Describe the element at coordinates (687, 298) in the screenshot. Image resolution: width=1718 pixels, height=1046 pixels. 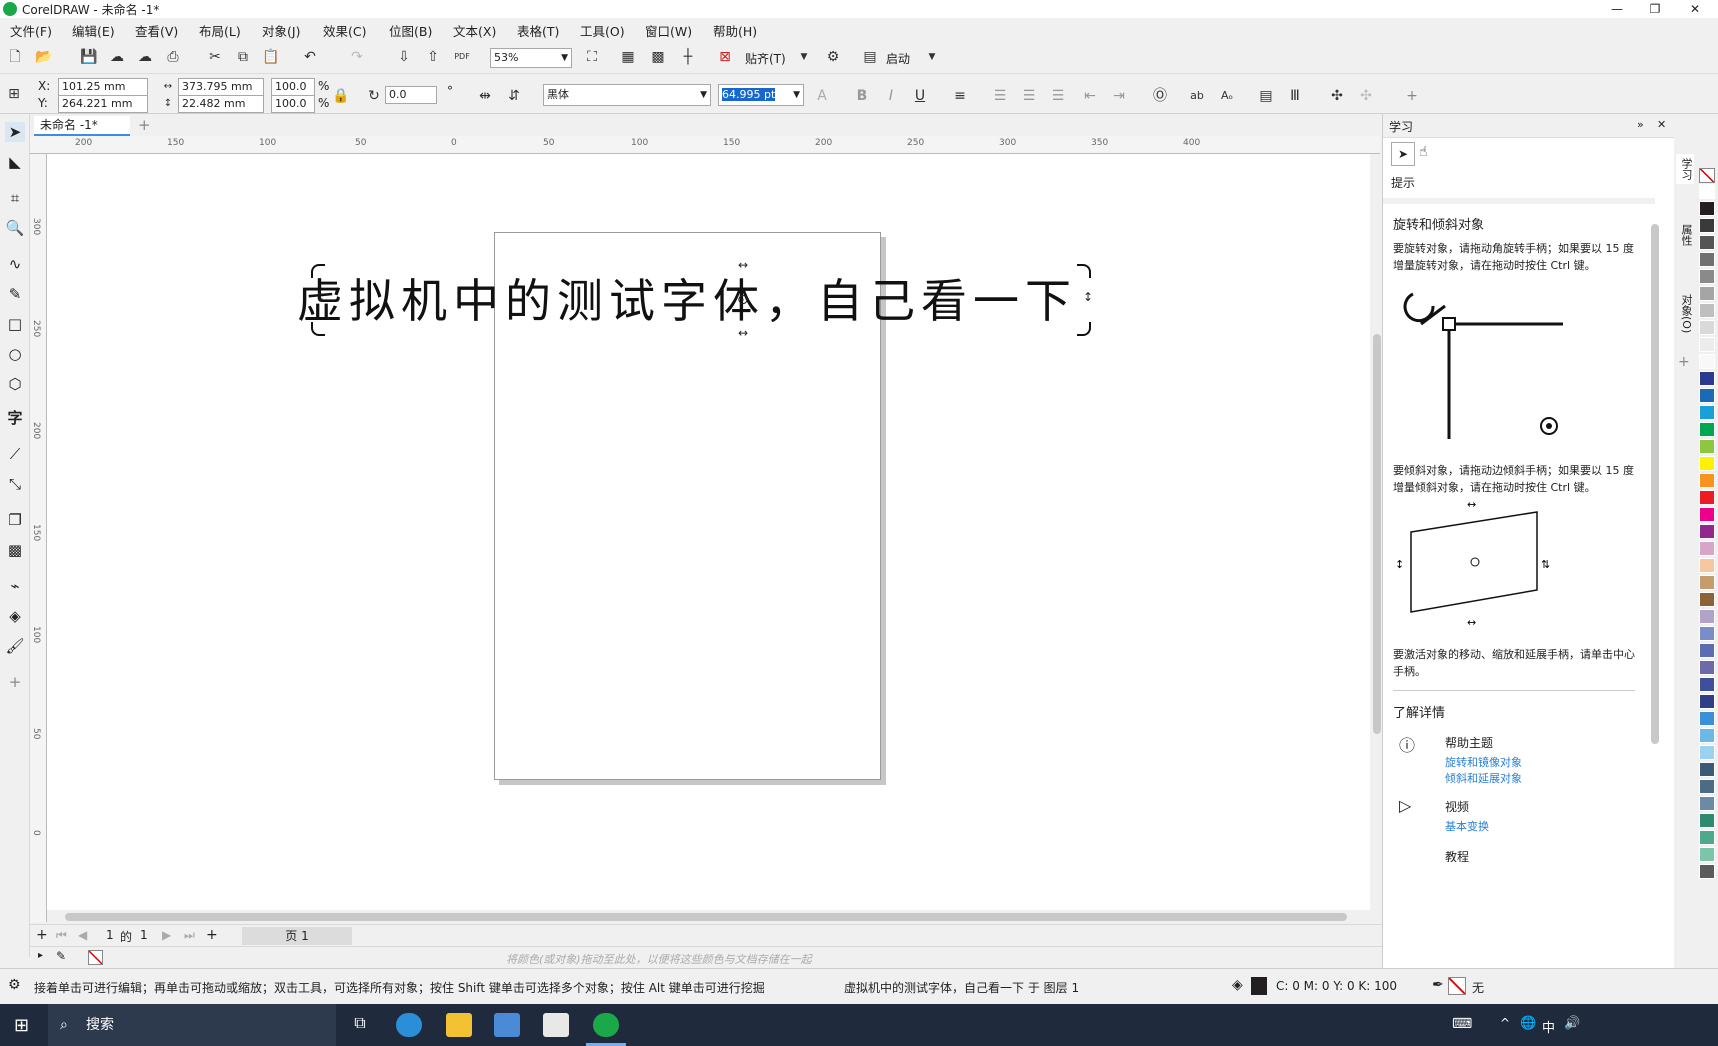
I see `artistic-text-object: 虚拟机中的测试字体，自己看一下` at that location.